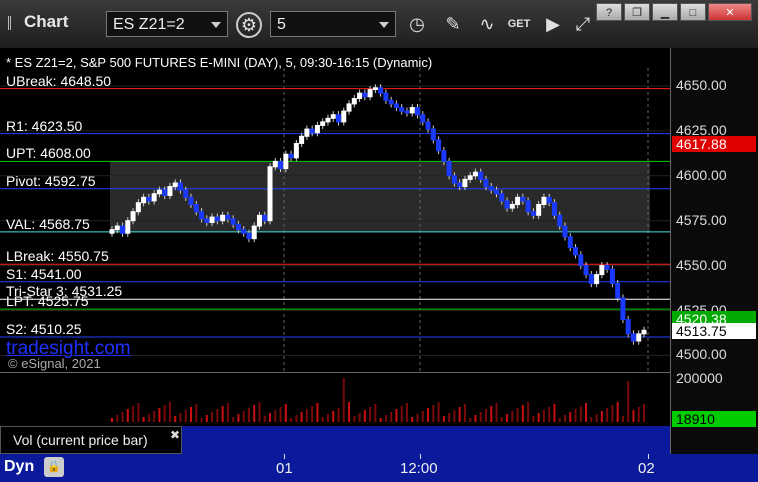 The image size is (758, 482). Describe the element at coordinates (701, 264) in the screenshot. I see `y-tick-label: 4550.00` at that location.